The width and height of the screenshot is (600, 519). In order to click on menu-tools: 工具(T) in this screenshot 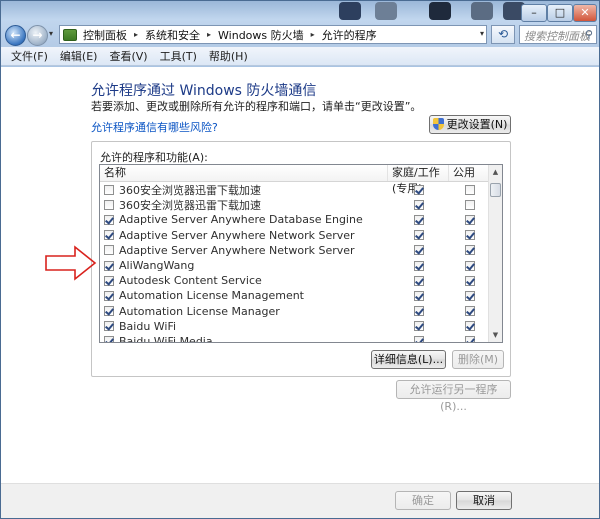, I will do `click(178, 56)`.